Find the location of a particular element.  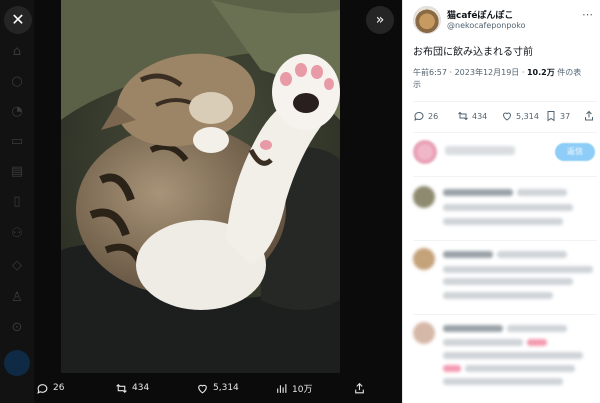

like-count: 5,314 is located at coordinates (226, 388).